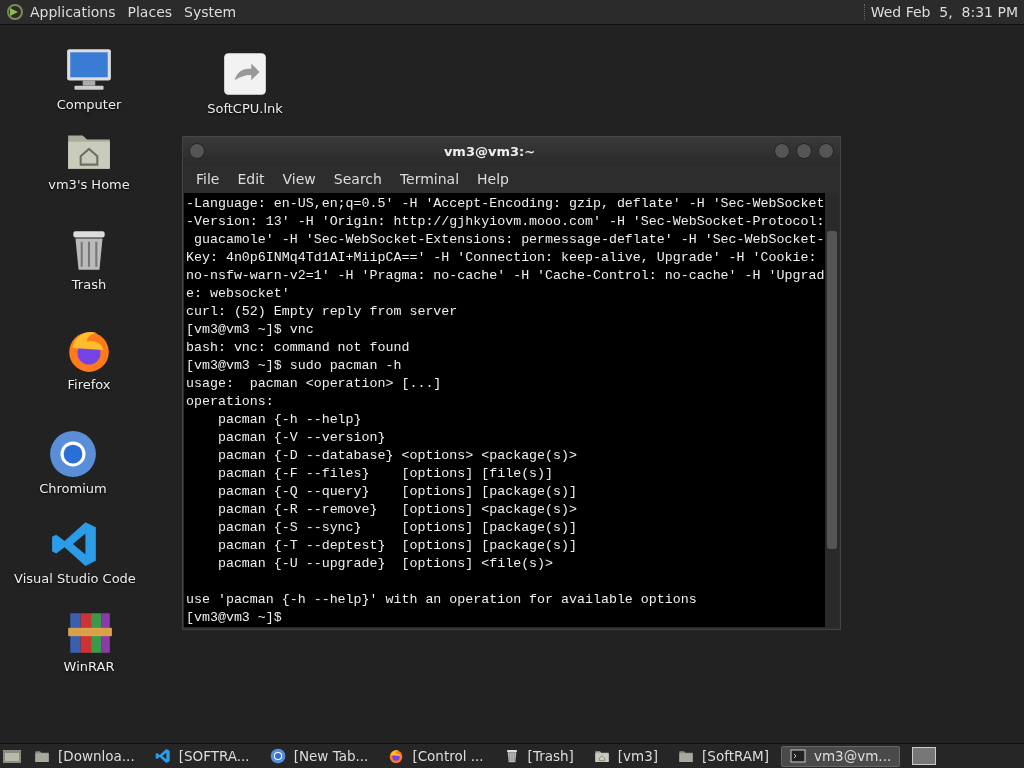  I want to click on show-desktop-icon, so click(12, 756).